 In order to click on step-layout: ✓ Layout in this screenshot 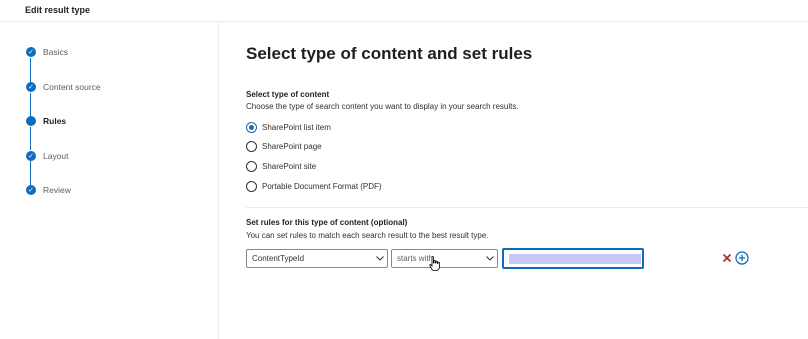, I will do `click(47, 156)`.